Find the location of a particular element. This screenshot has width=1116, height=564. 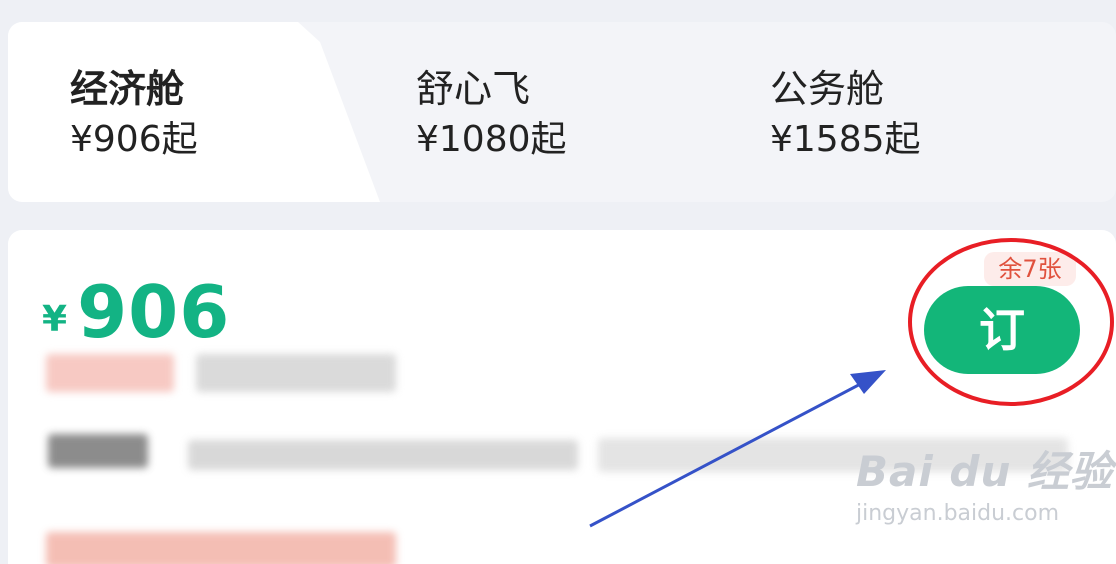

watermark: Bai du 经验 jingyan.baidu.com is located at coordinates (984, 482).